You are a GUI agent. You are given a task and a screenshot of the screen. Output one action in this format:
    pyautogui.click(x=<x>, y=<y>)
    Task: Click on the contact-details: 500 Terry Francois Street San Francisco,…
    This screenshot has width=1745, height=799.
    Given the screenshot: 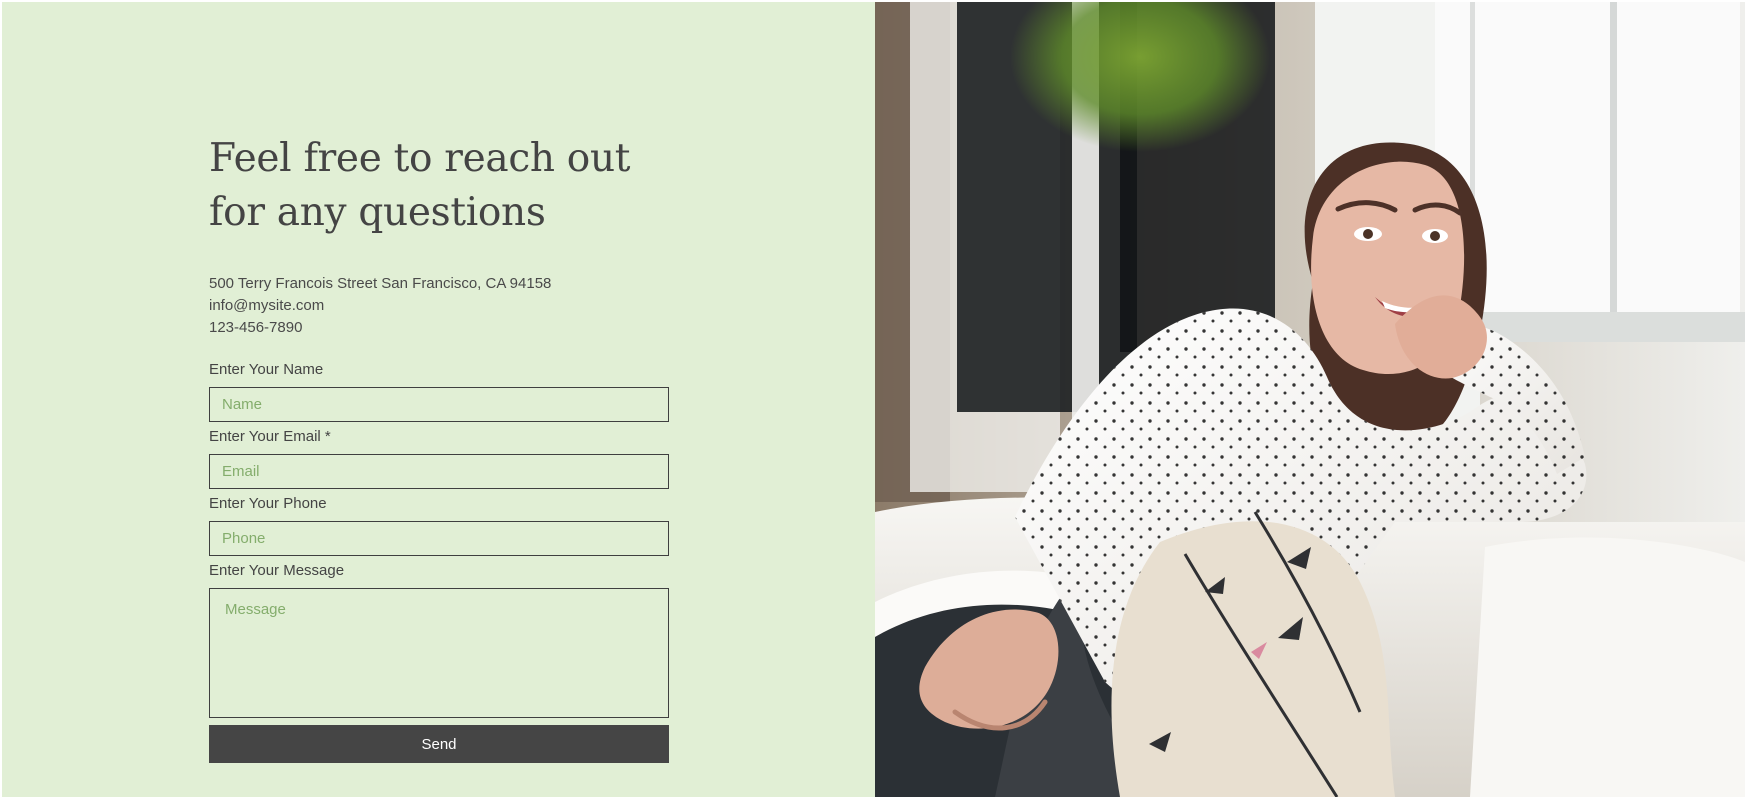 What is the action you would take?
    pyautogui.click(x=440, y=306)
    